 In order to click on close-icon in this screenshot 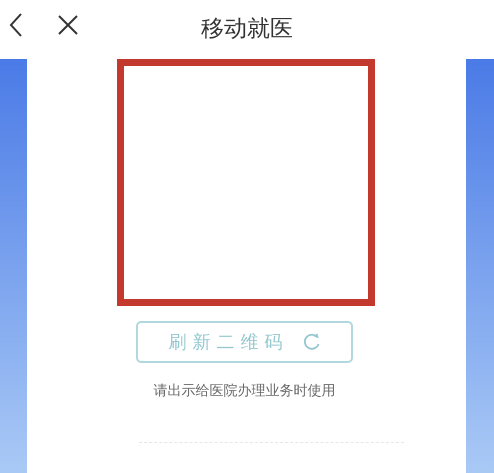, I will do `click(68, 25)`.